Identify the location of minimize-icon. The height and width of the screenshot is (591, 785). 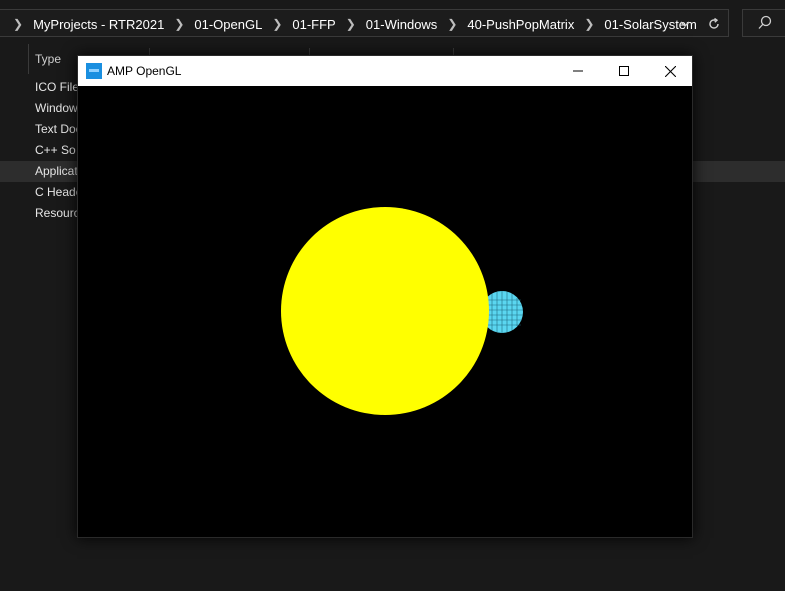
(578, 71).